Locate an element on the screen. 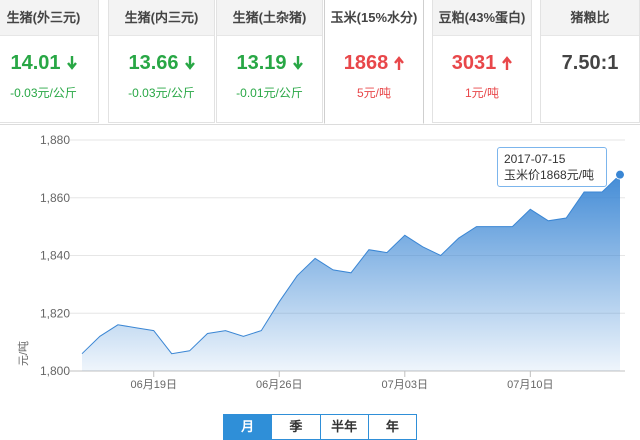  card-pig-outer: 生猪(外三元) 14.01 -0.03元/公斤 is located at coordinates (49, 61).